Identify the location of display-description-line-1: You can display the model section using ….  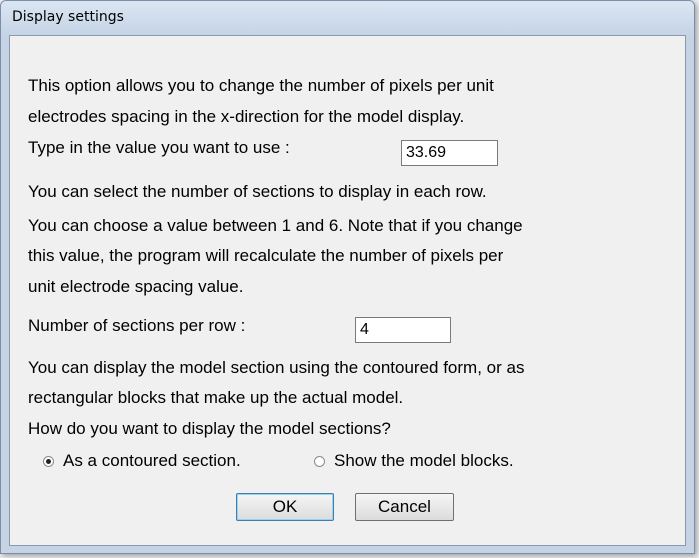
(276, 367).